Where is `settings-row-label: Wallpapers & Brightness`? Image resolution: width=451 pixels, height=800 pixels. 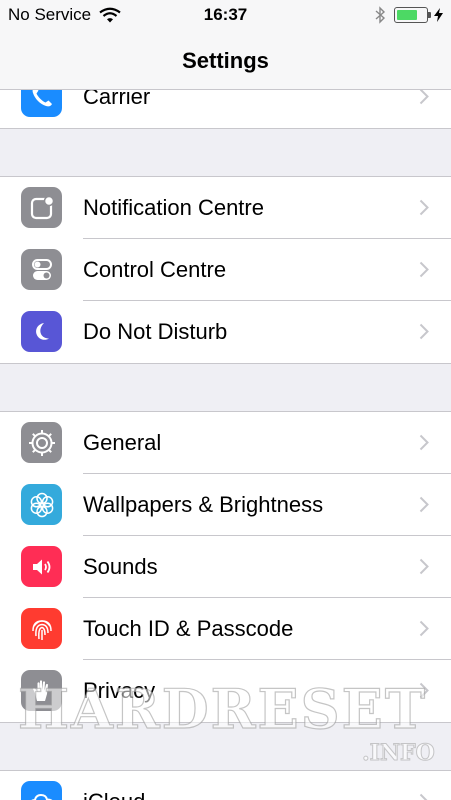 settings-row-label: Wallpapers & Brightness is located at coordinates (203, 504).